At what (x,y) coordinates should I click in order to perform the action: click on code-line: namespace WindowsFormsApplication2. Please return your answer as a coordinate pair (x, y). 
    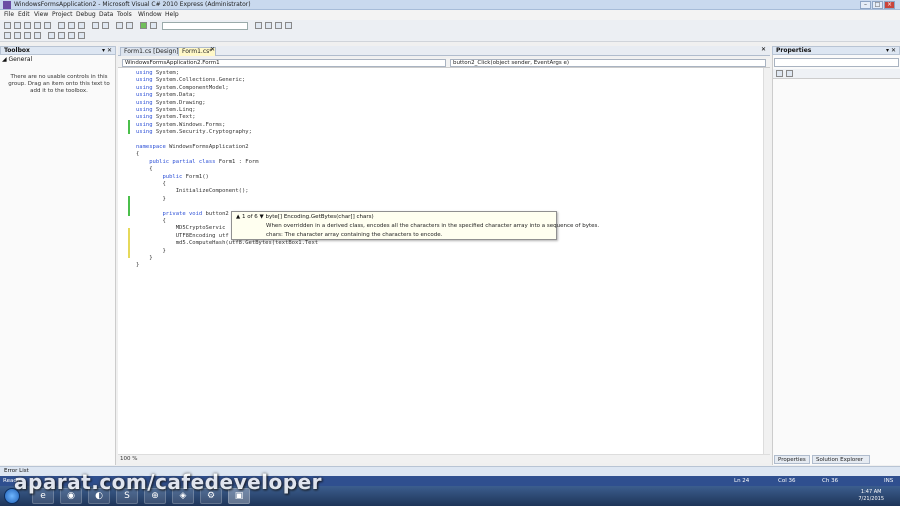
    Looking at the image, I should click on (192, 147).